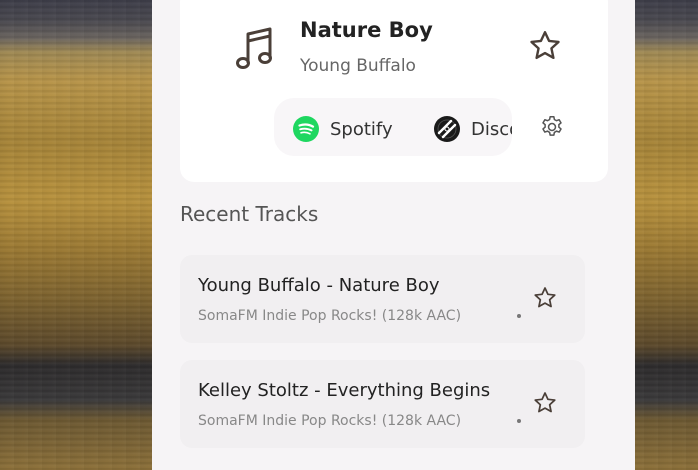  Describe the element at coordinates (344, 390) in the screenshot. I see `recent-track-title: Kelley Stoltz - Everything Begins` at that location.